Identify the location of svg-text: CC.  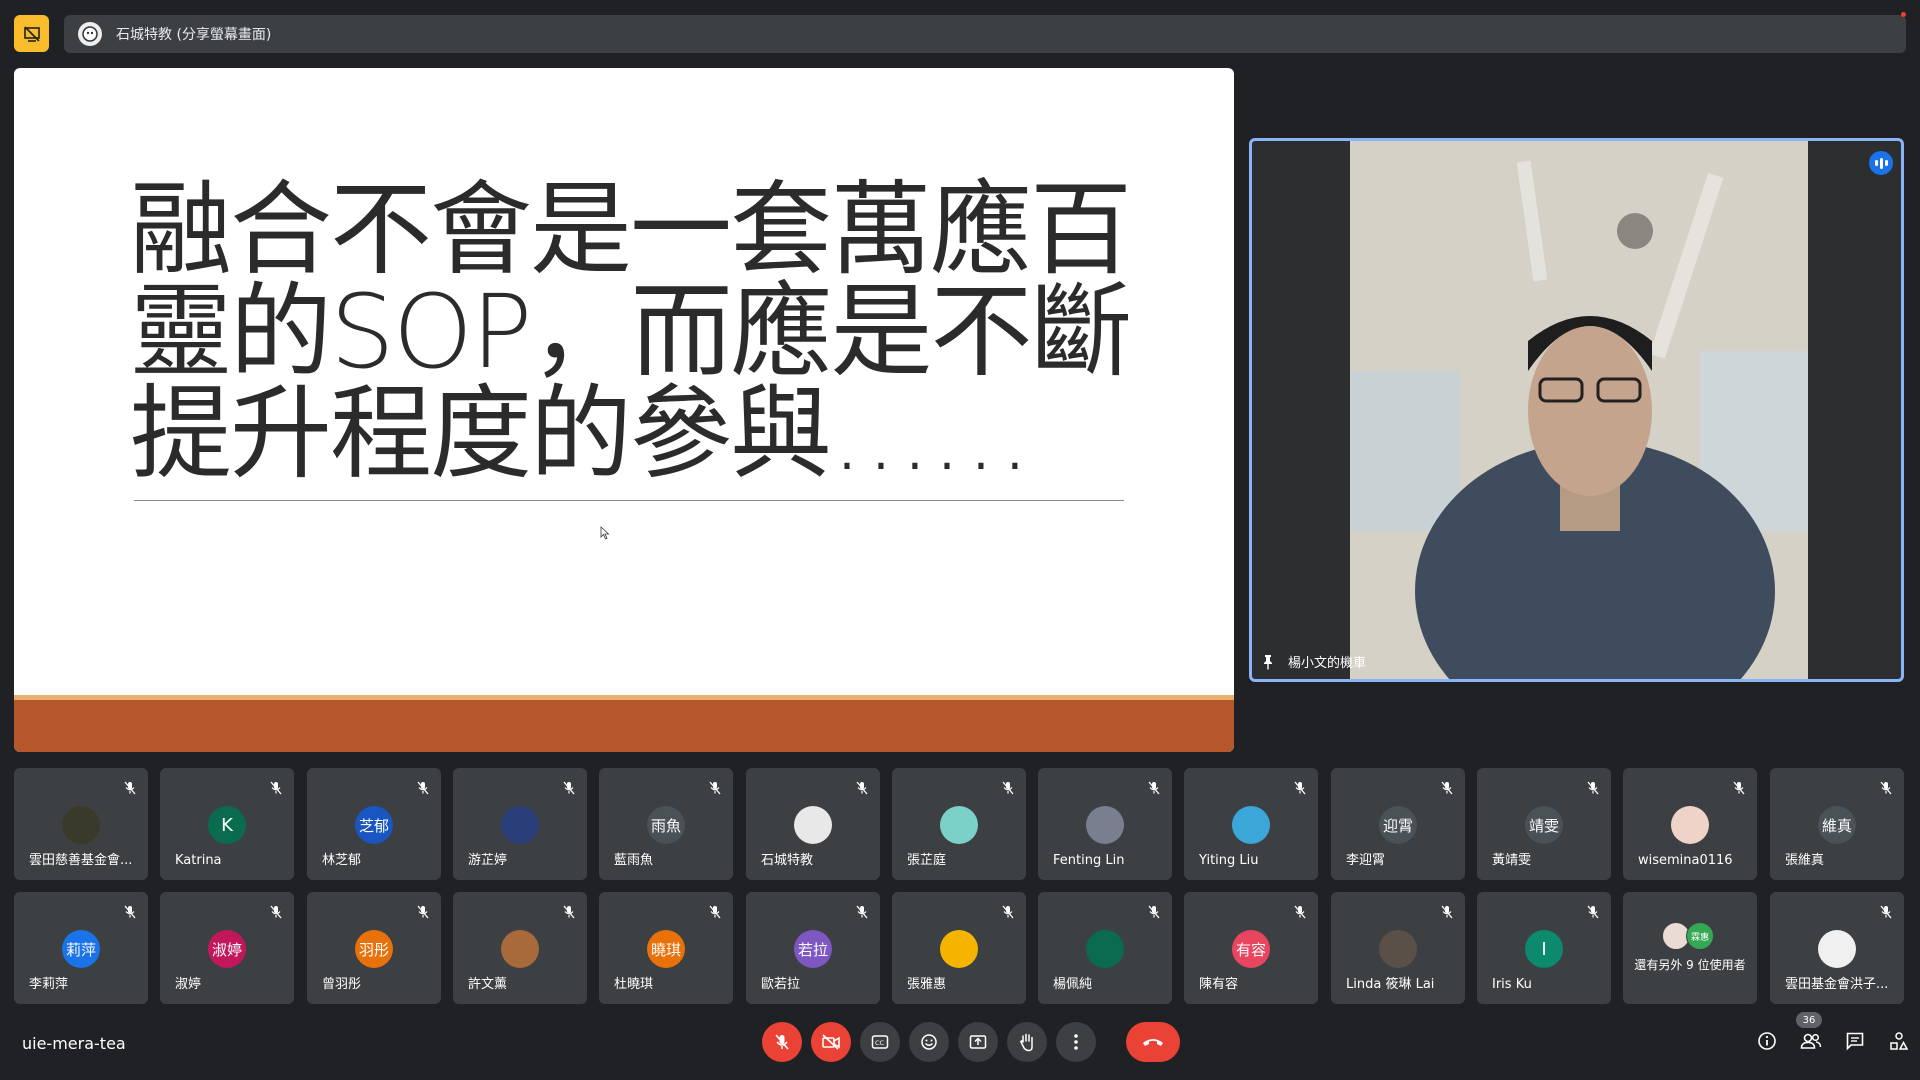
(880, 1043).